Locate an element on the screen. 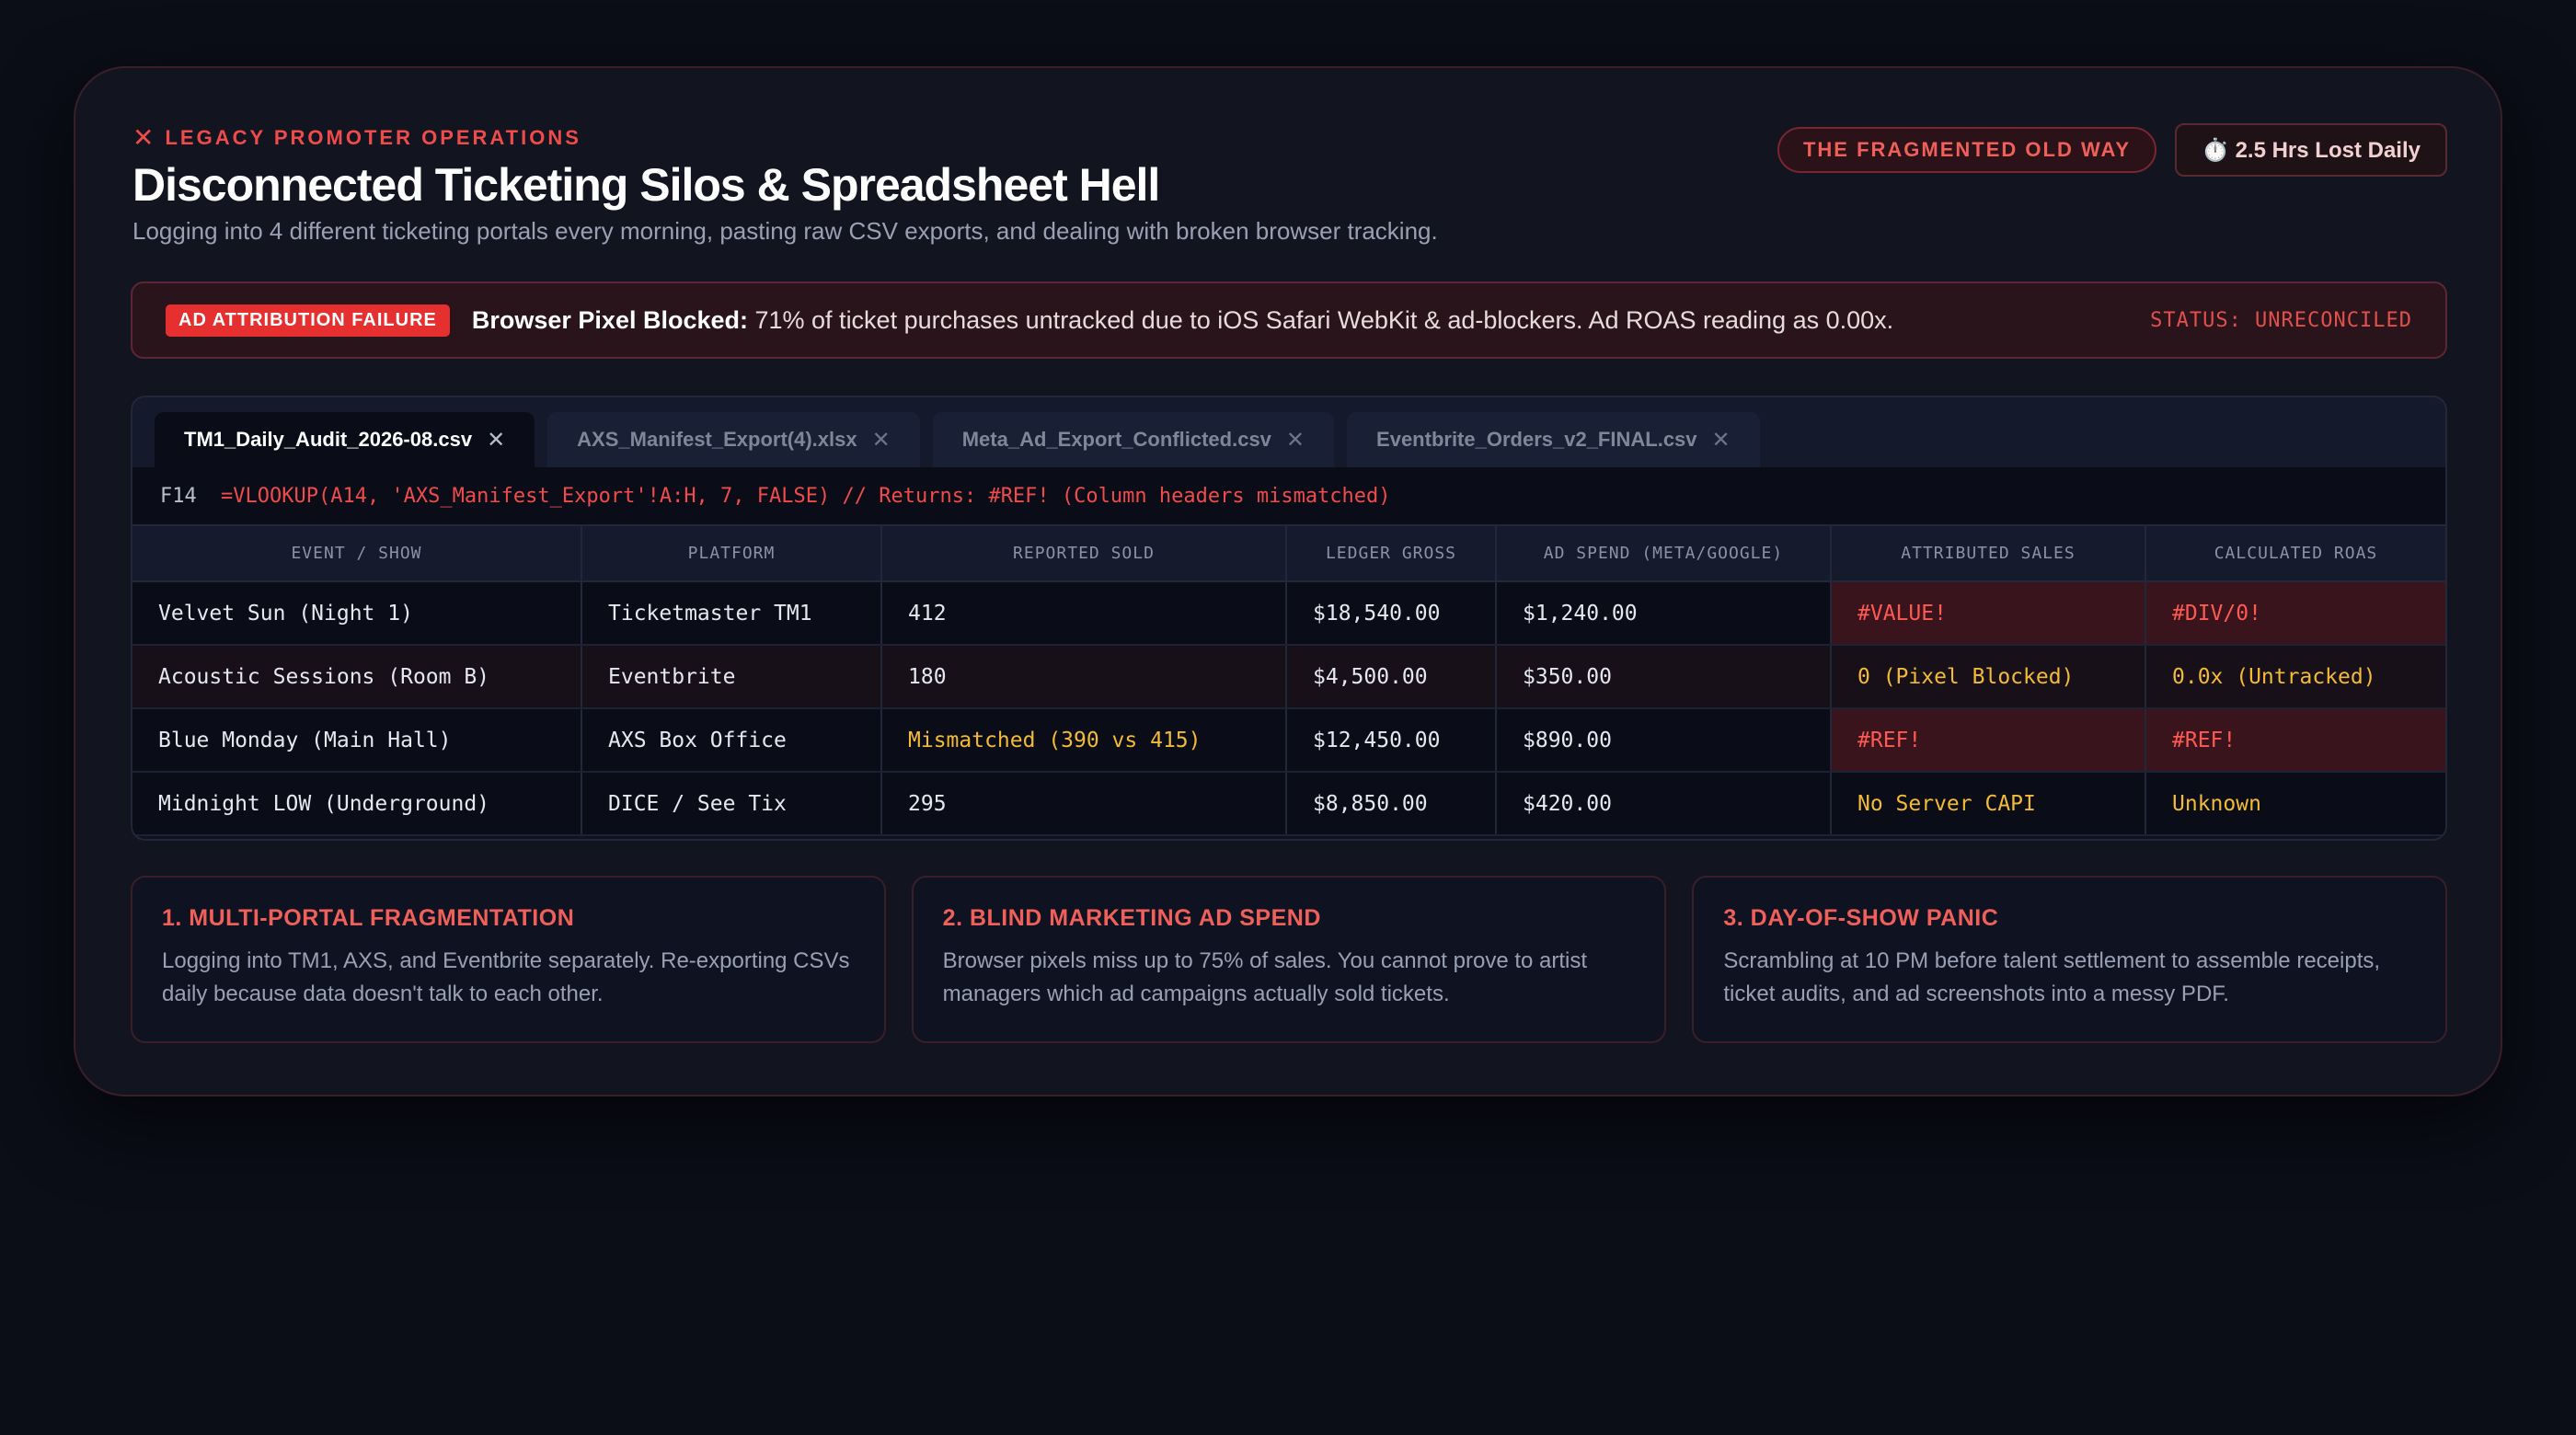  tab-label: Meta_Ad_Export_Conflicted.csv is located at coordinates (1116, 439).